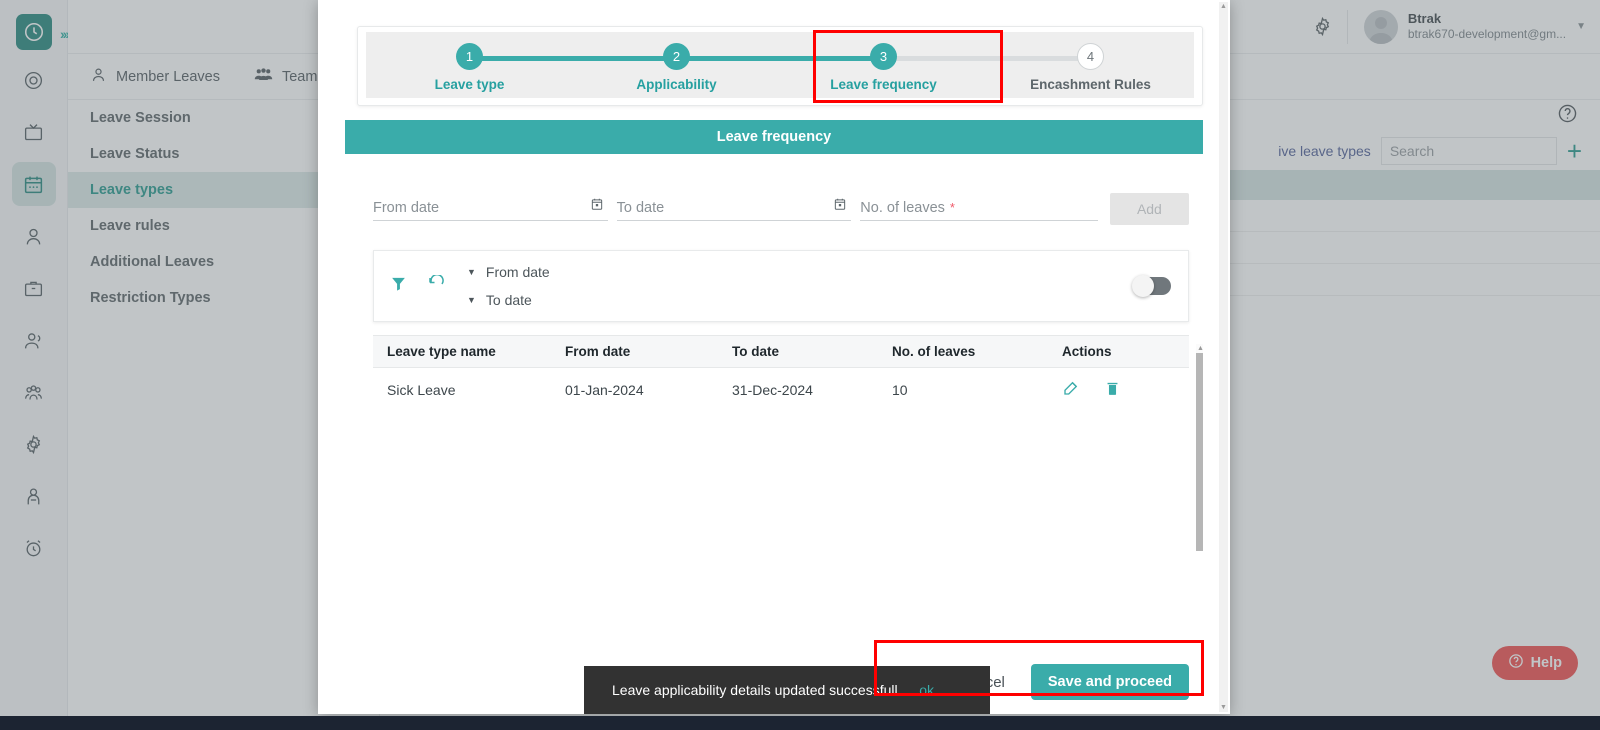 This screenshot has height=730, width=1600. I want to click on step-number: 4, so click(1090, 56).